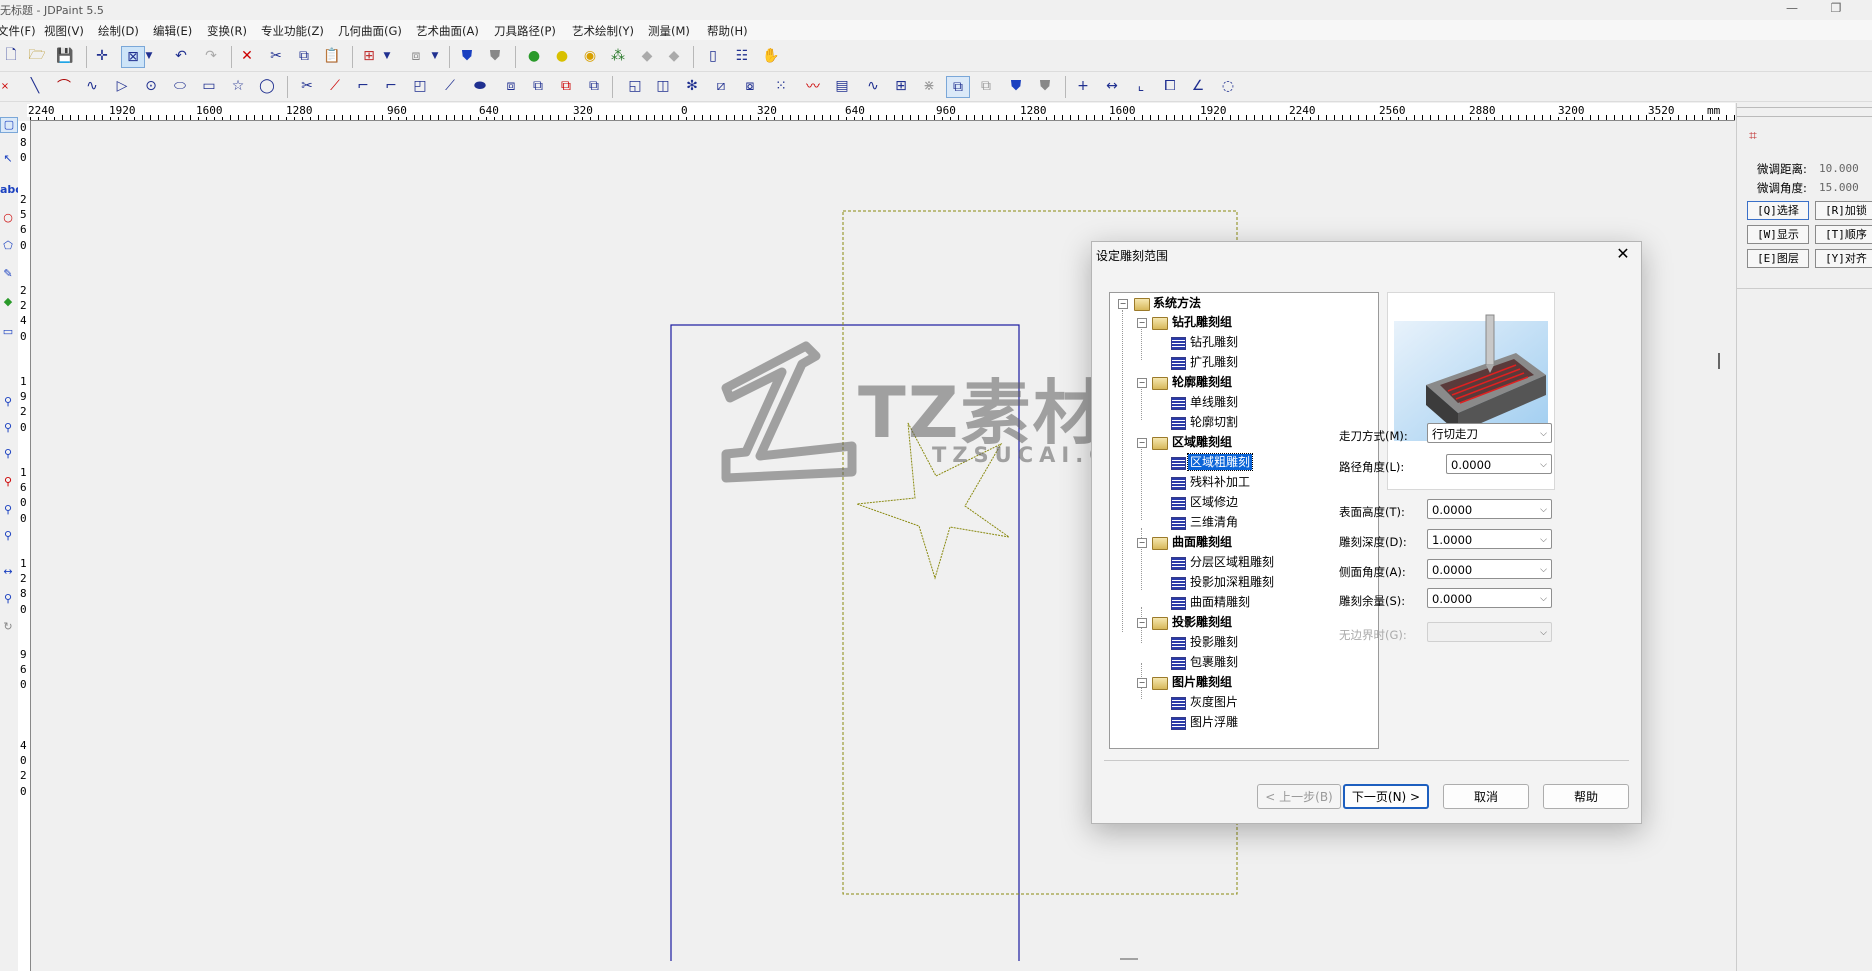 This screenshot has width=1872, height=971. Describe the element at coordinates (1489, 569) in the screenshot. I see `side-angle-input: 0.0000 ⌵` at that location.